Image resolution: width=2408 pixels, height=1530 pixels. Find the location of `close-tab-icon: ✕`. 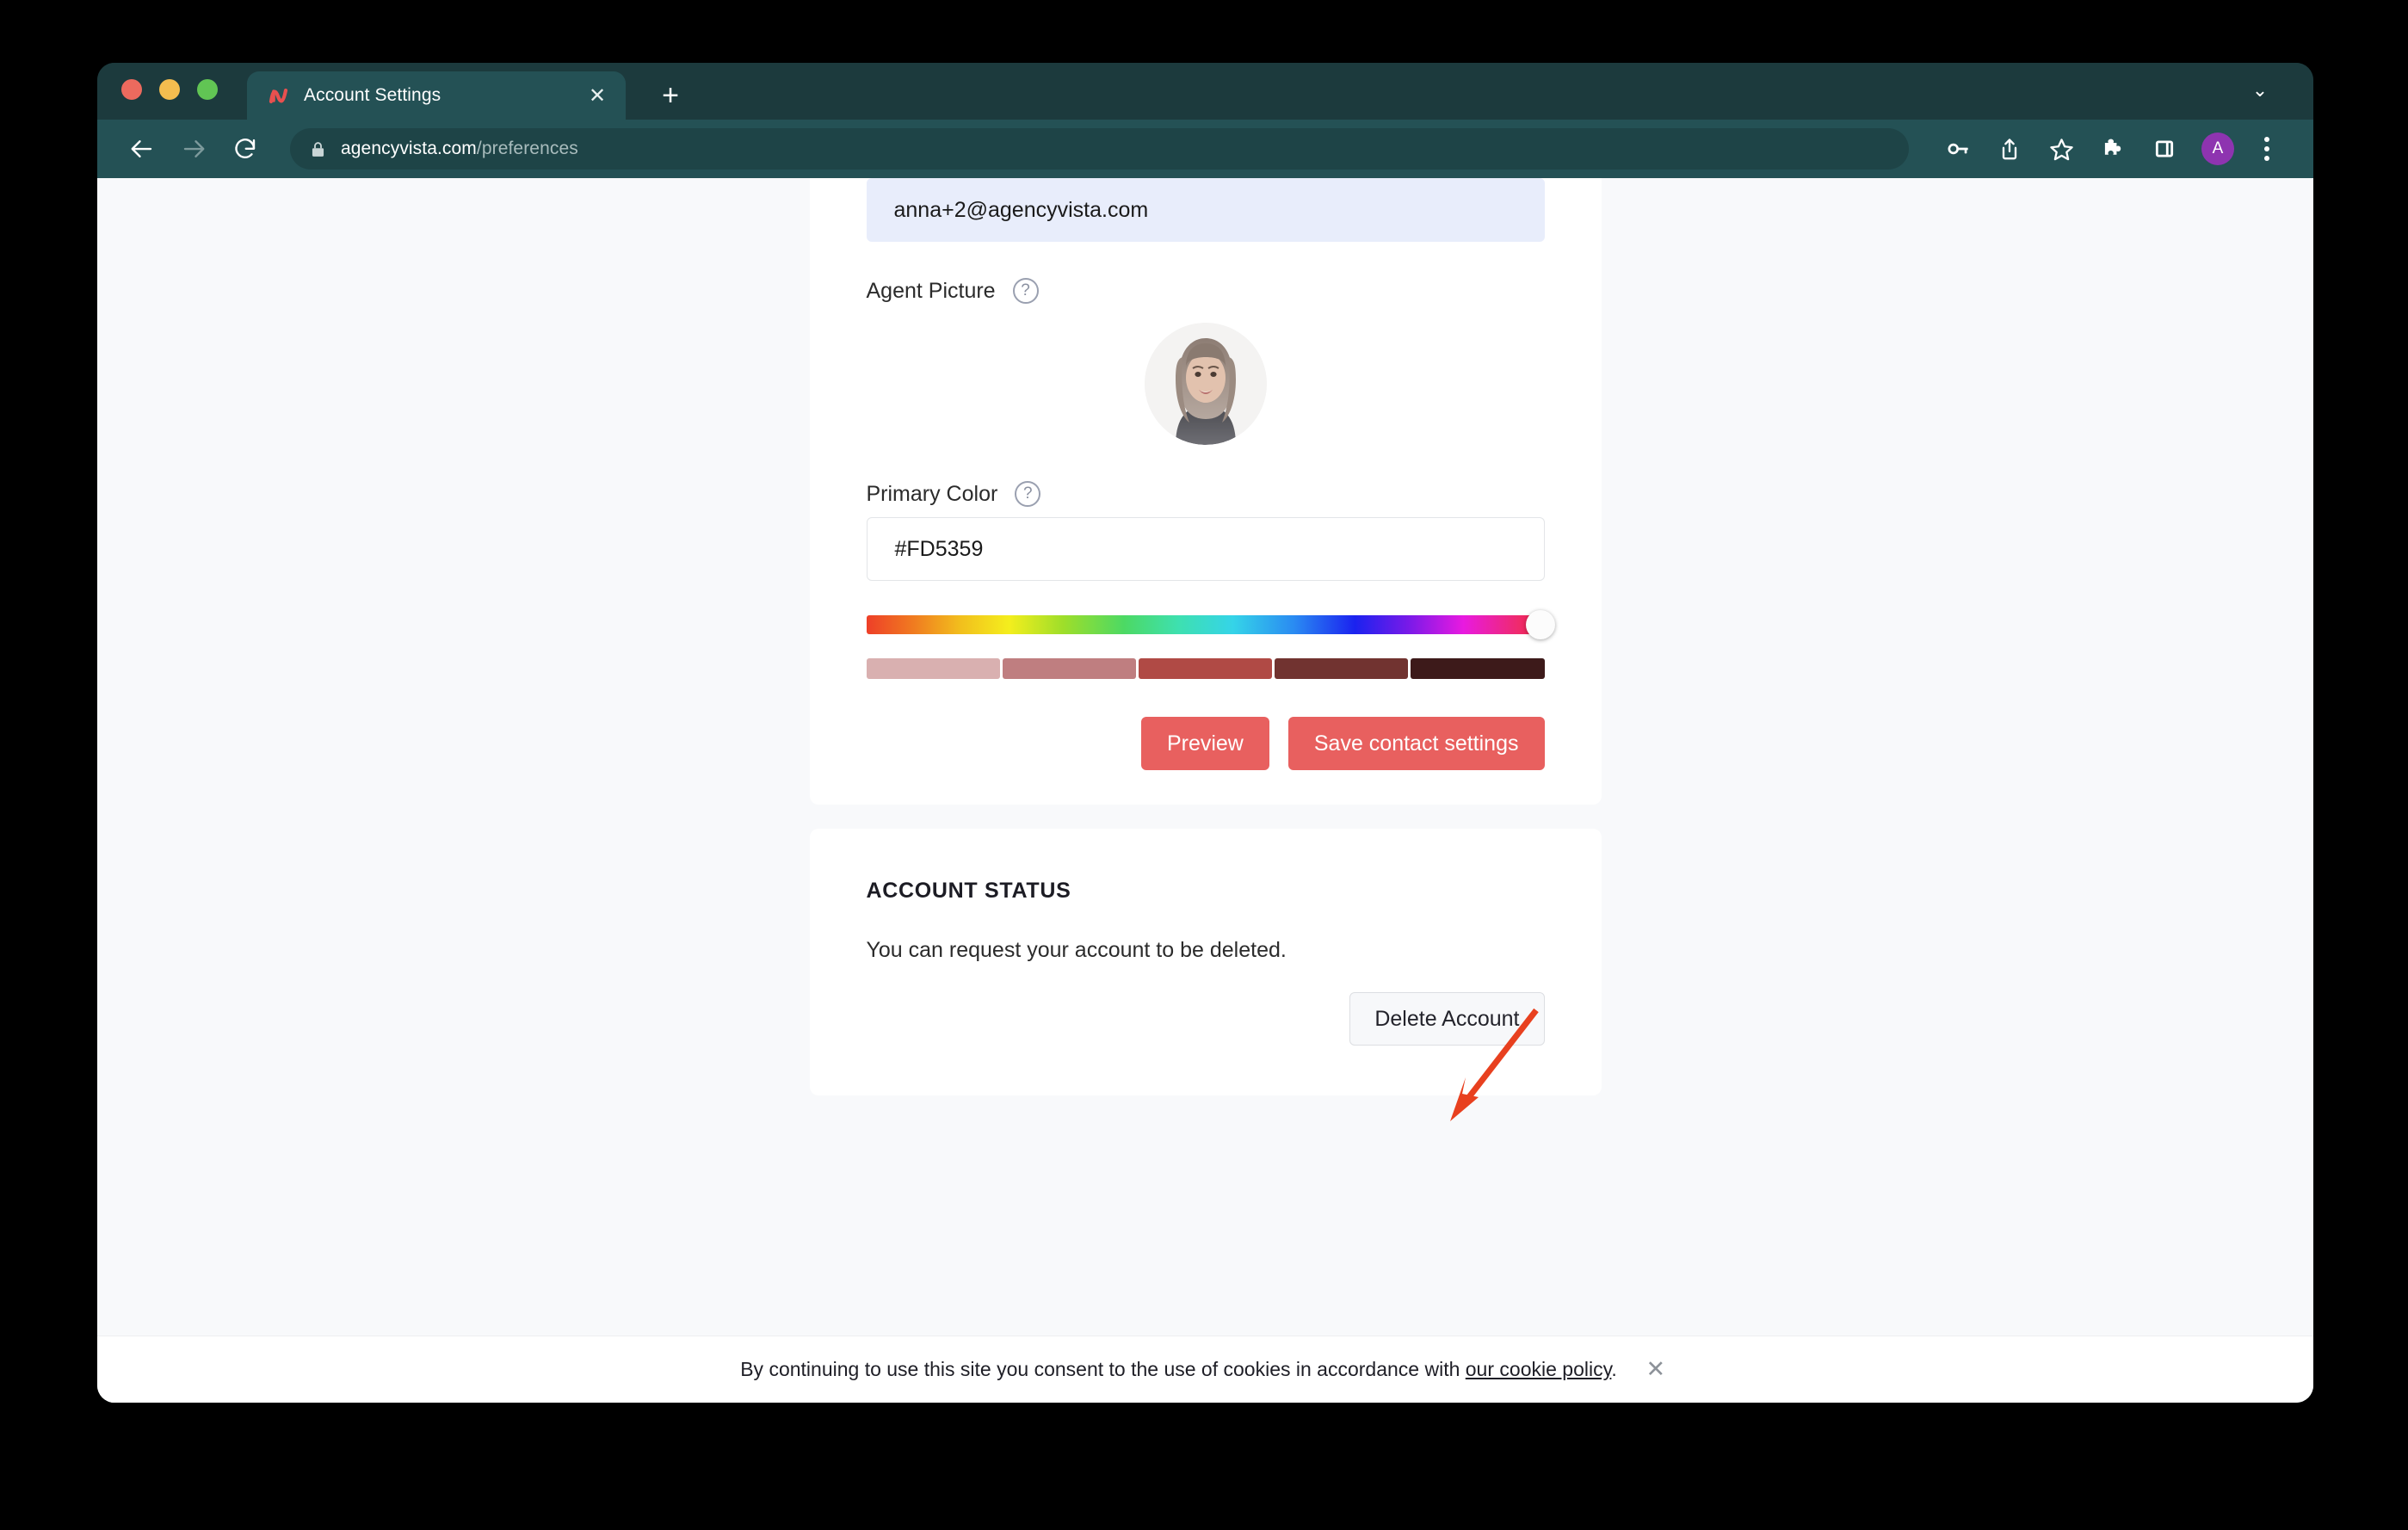

close-tab-icon: ✕ is located at coordinates (597, 95).